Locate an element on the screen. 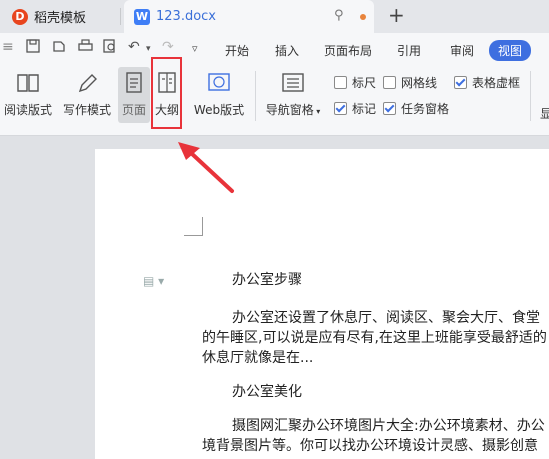 The width and height of the screenshot is (549, 459). page-view-label: 页面 is located at coordinates (133, 110).